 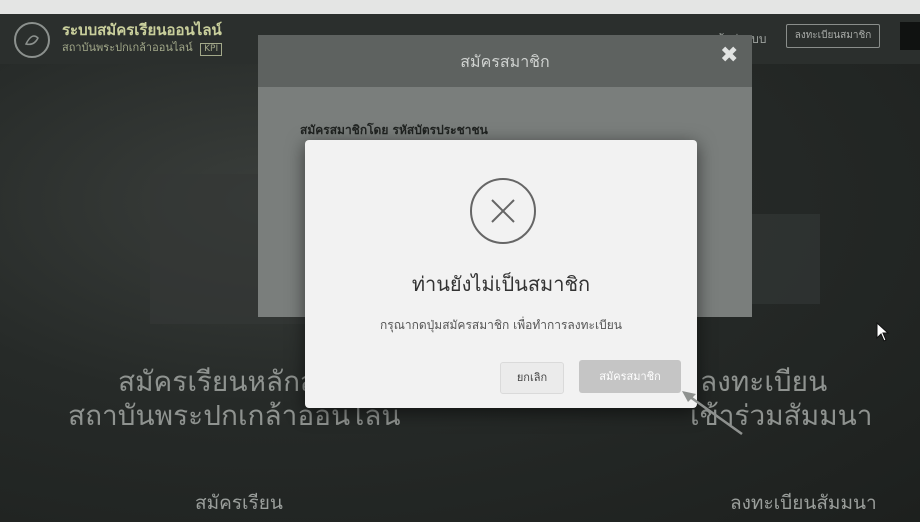 I want to click on register-modal-title: สมัครสมาชิก, so click(x=505, y=61).